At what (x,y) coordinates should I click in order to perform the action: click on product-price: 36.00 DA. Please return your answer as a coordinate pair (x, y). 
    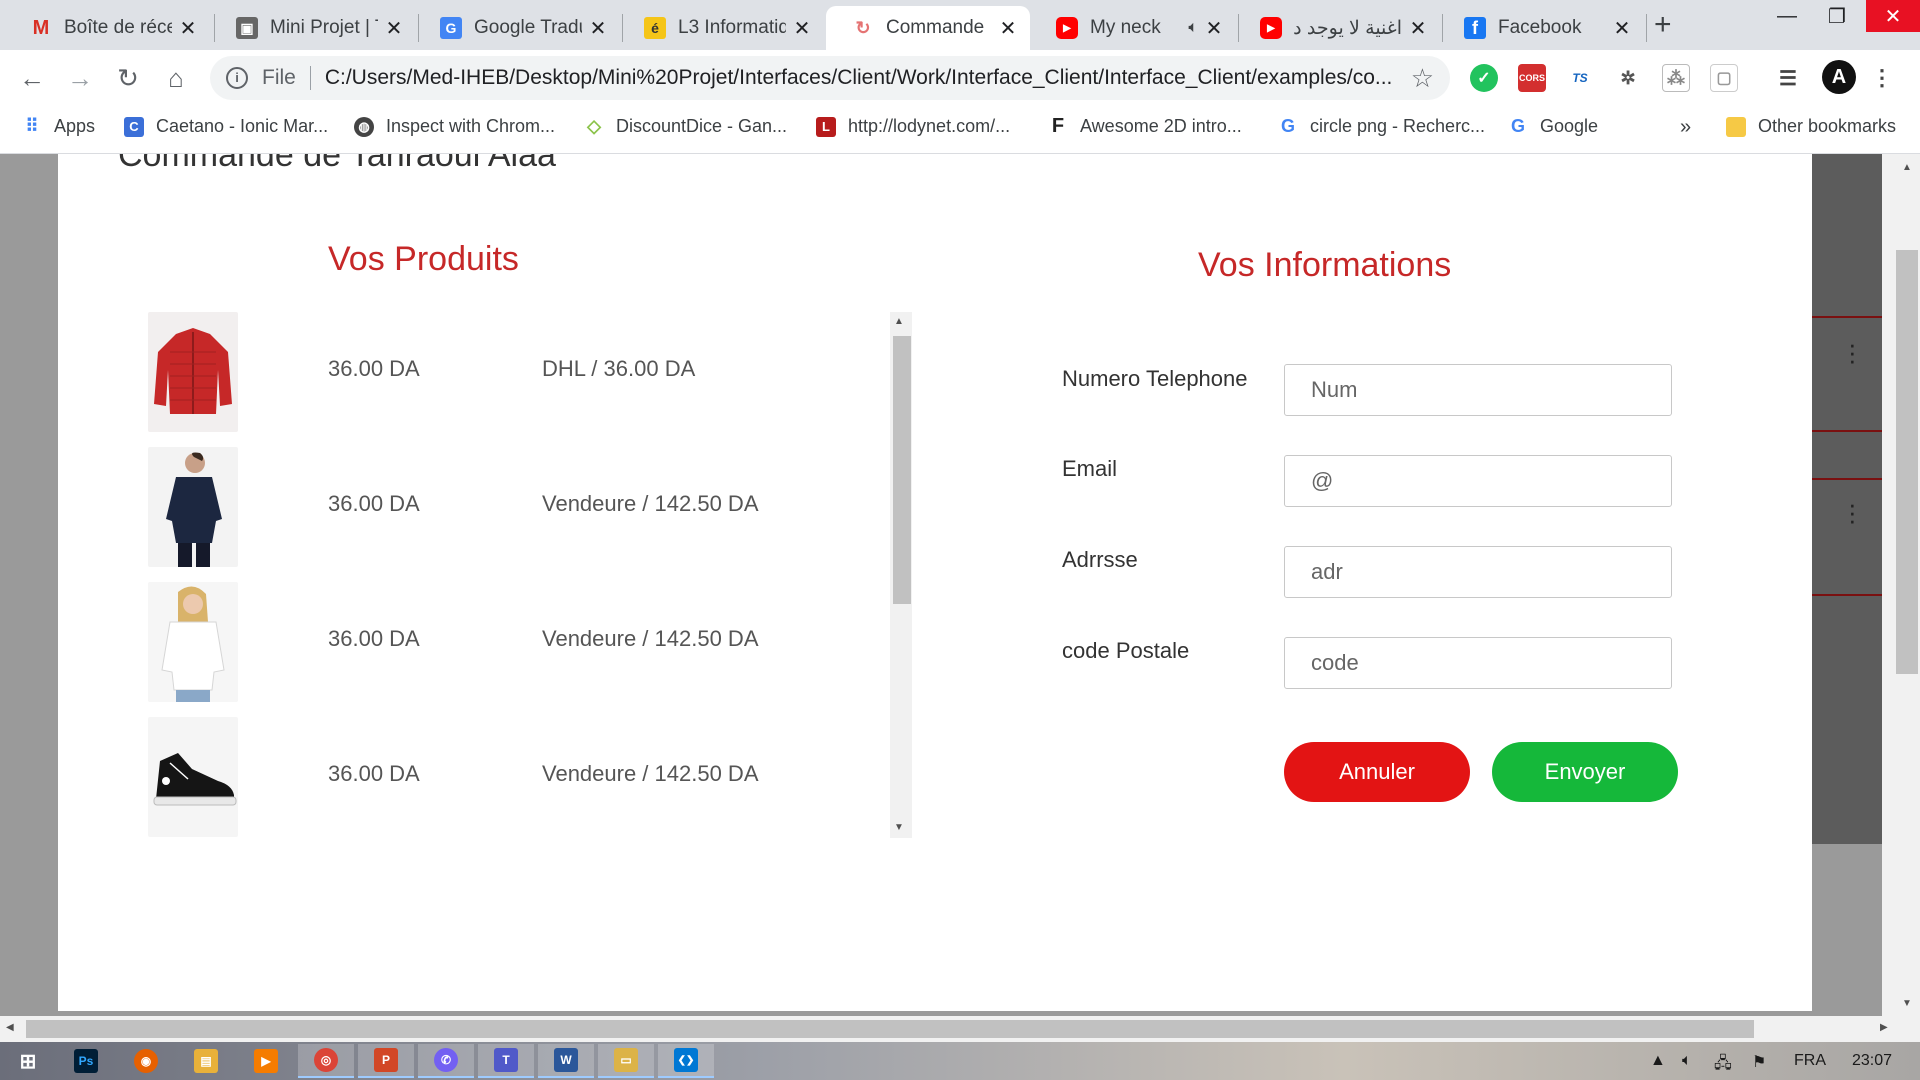
    Looking at the image, I should click on (374, 638).